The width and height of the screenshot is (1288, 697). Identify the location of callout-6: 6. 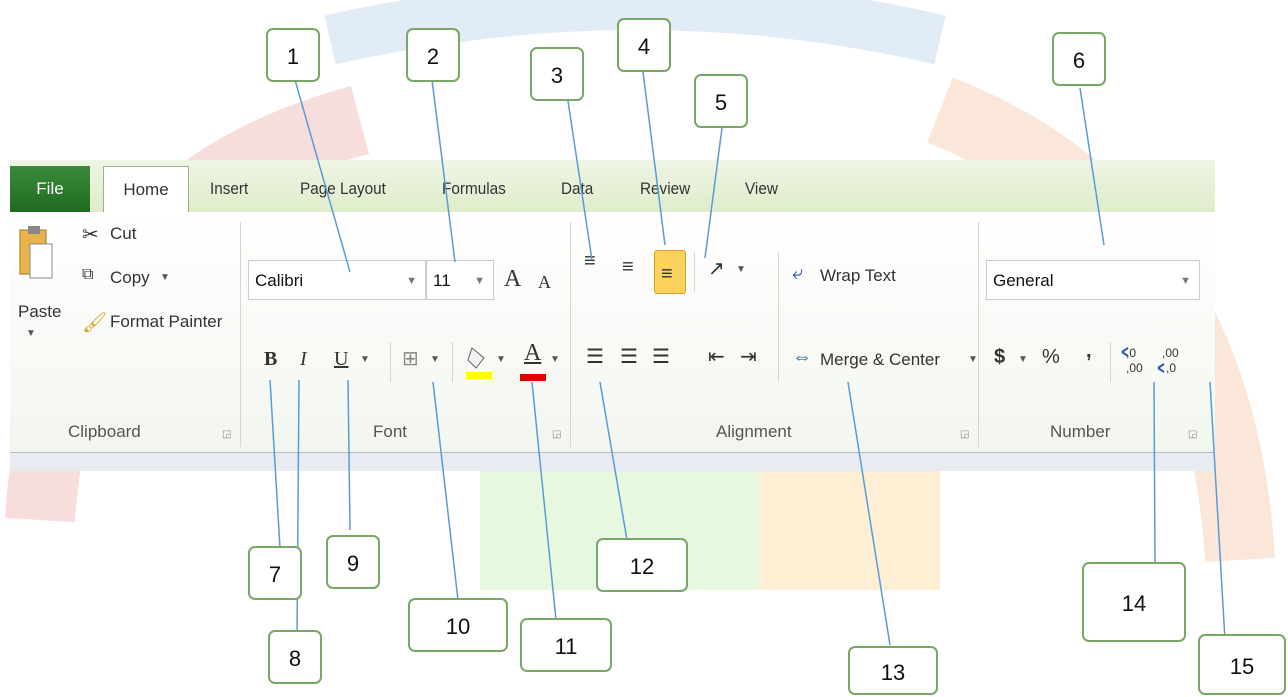
(1079, 59).